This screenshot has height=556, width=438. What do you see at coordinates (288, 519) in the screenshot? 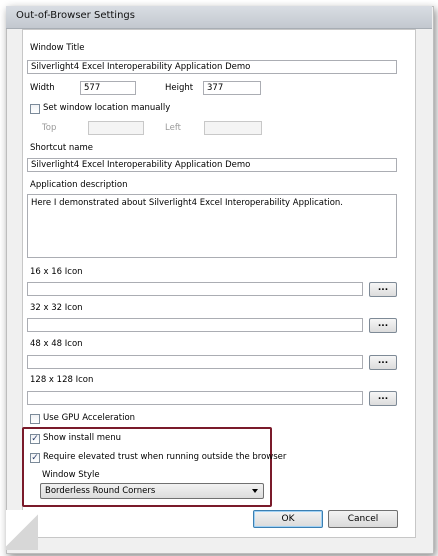
I see `ok-button: OK` at bounding box center [288, 519].